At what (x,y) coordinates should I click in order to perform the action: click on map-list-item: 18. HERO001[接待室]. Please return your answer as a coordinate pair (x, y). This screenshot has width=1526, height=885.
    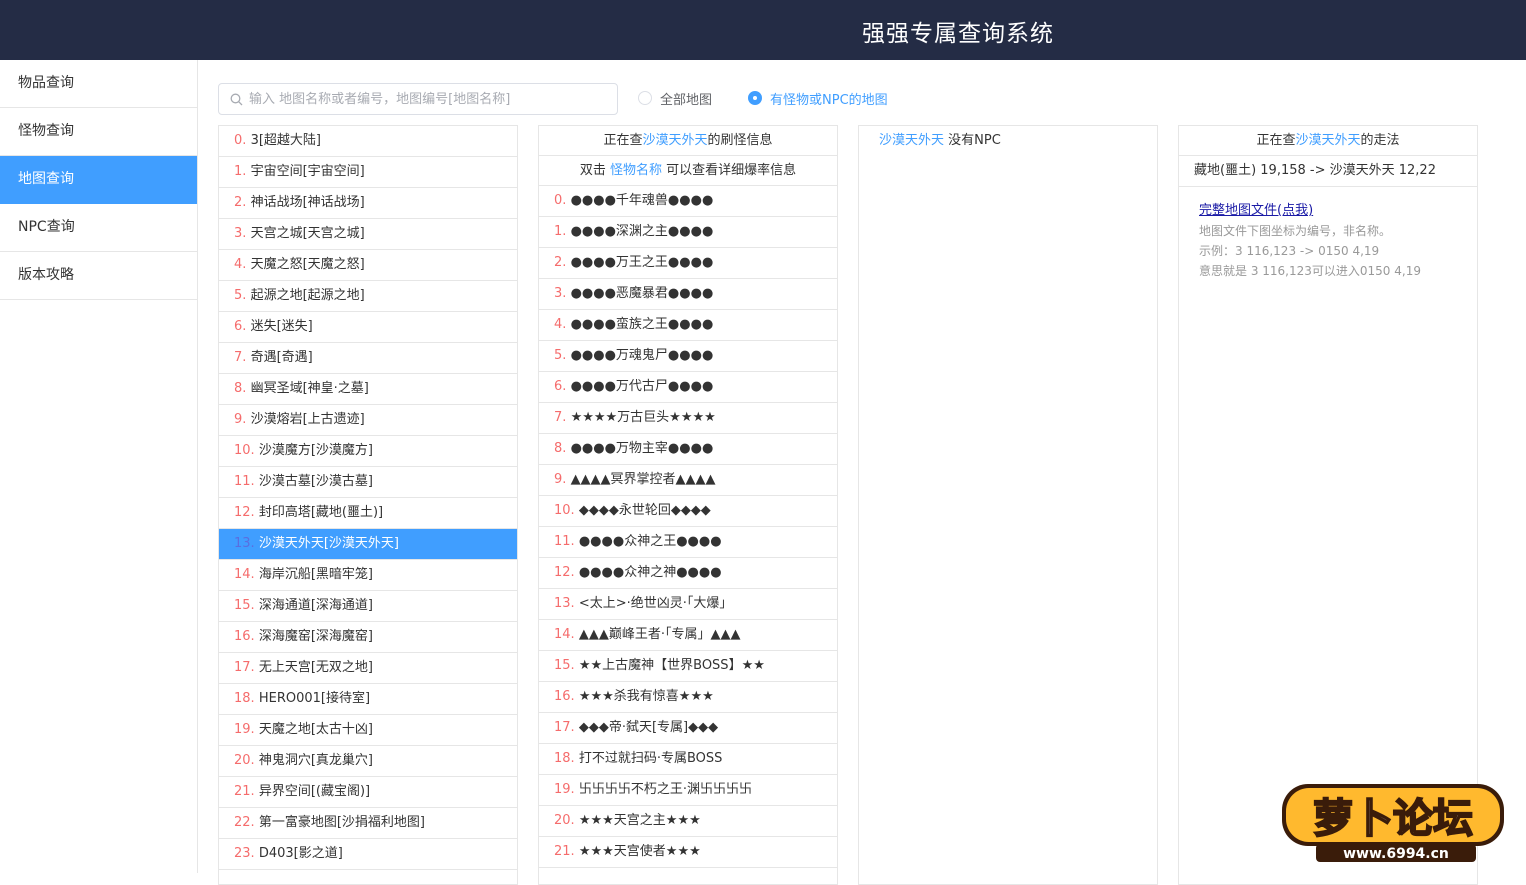
    Looking at the image, I should click on (368, 699).